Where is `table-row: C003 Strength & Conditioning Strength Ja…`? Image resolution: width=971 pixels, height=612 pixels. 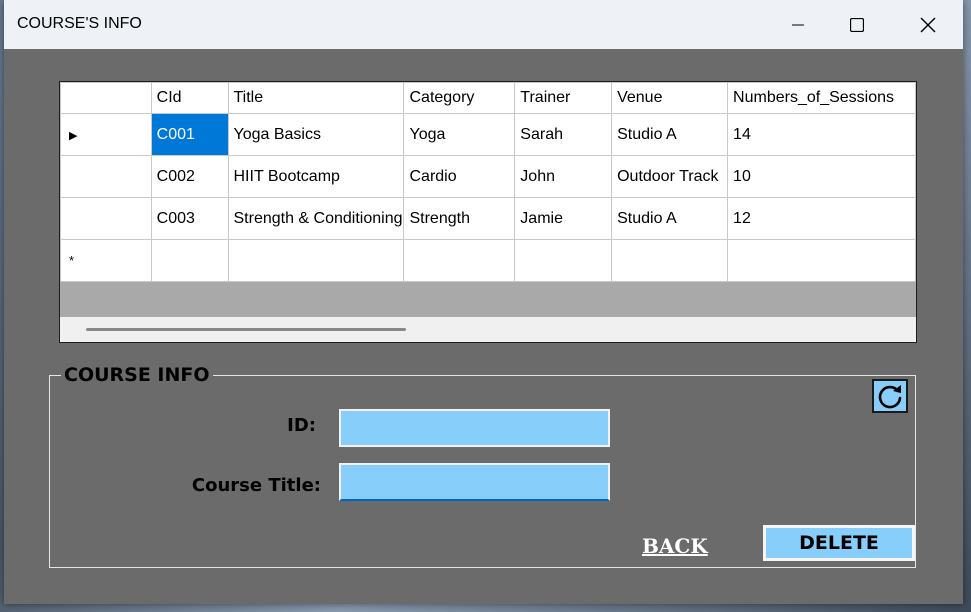
table-row: C003 Strength & Conditioning Strength Ja… is located at coordinates (488, 218).